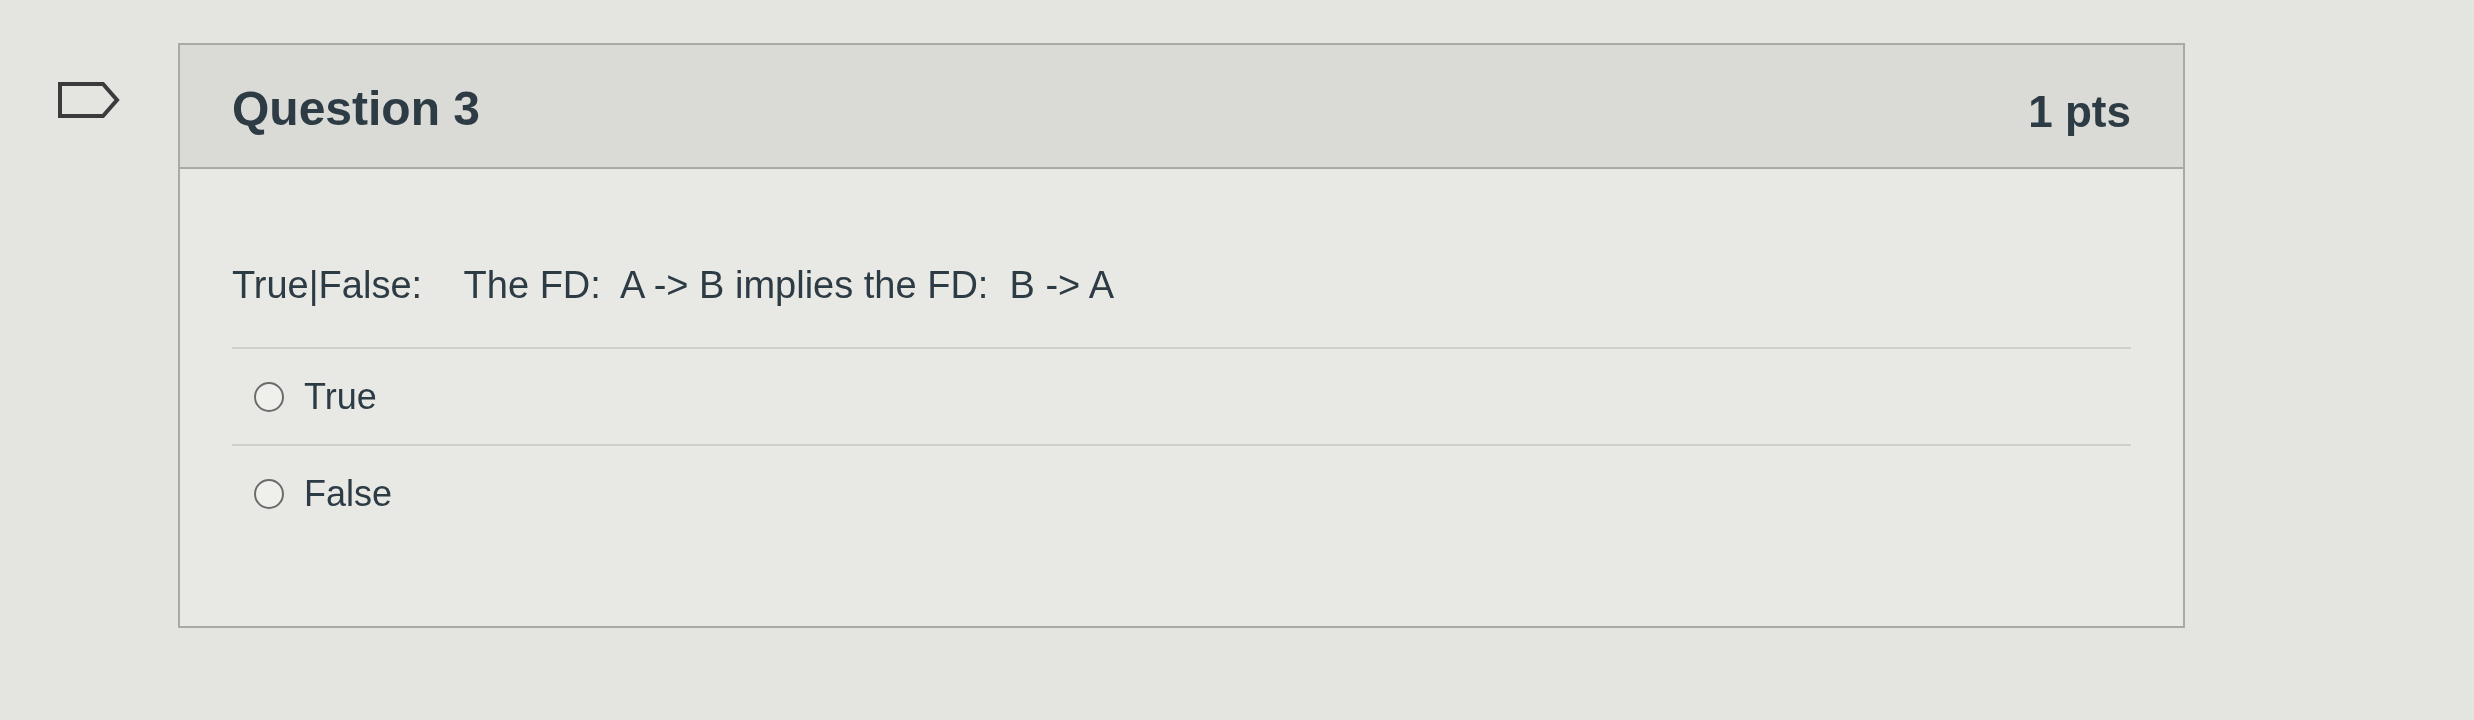 The width and height of the screenshot is (2474, 720). I want to click on option-label: False, so click(348, 493).